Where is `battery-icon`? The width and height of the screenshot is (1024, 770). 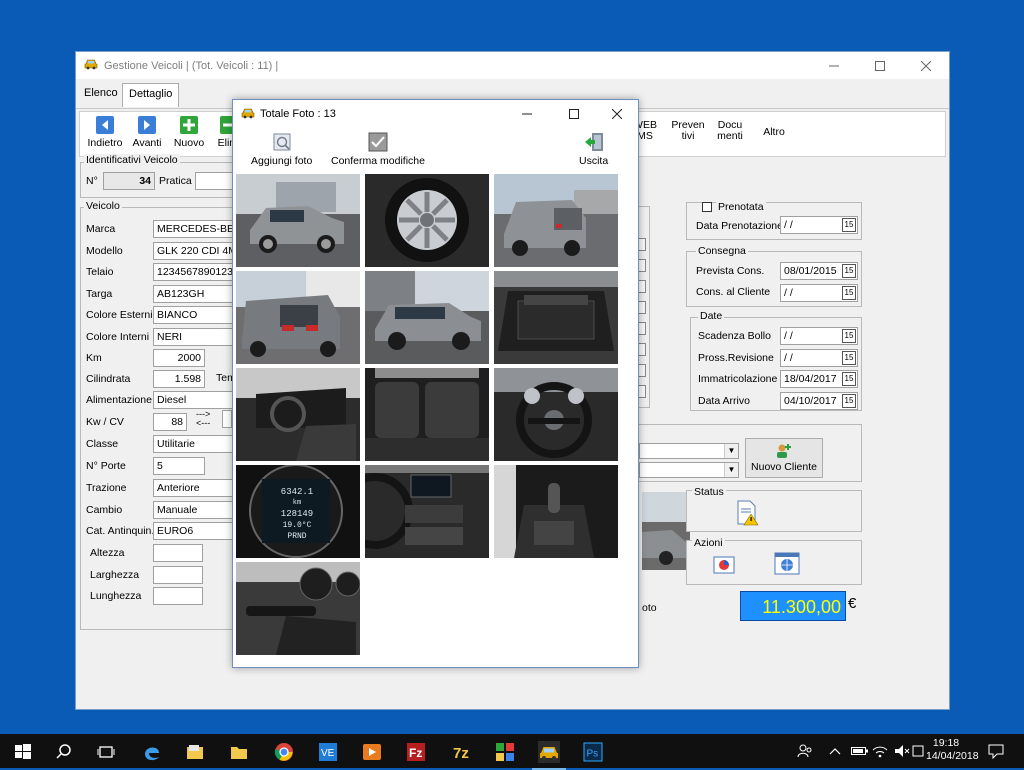
battery-icon is located at coordinates (860, 752).